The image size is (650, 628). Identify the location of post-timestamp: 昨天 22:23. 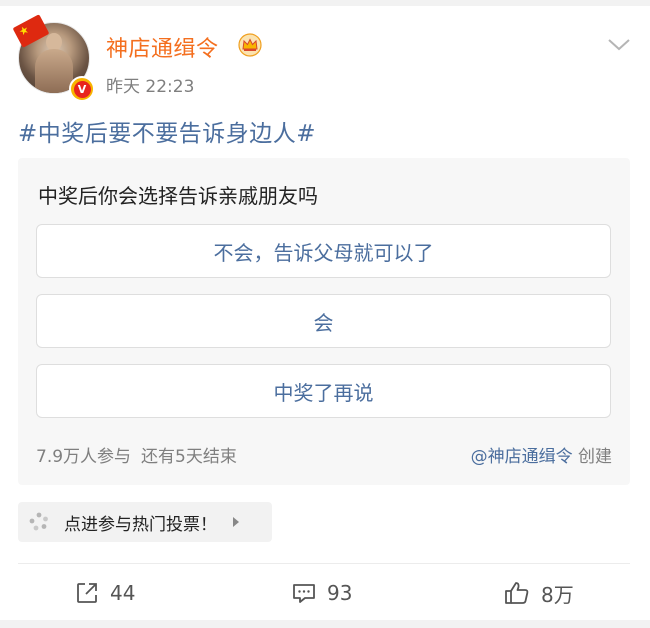
(150, 87).